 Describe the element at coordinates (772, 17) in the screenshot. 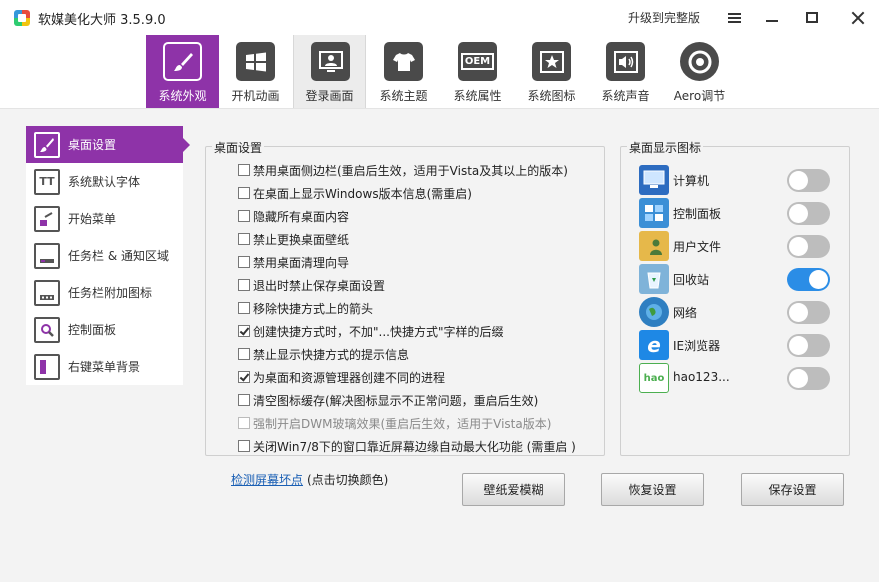

I see `minimize-button` at that location.